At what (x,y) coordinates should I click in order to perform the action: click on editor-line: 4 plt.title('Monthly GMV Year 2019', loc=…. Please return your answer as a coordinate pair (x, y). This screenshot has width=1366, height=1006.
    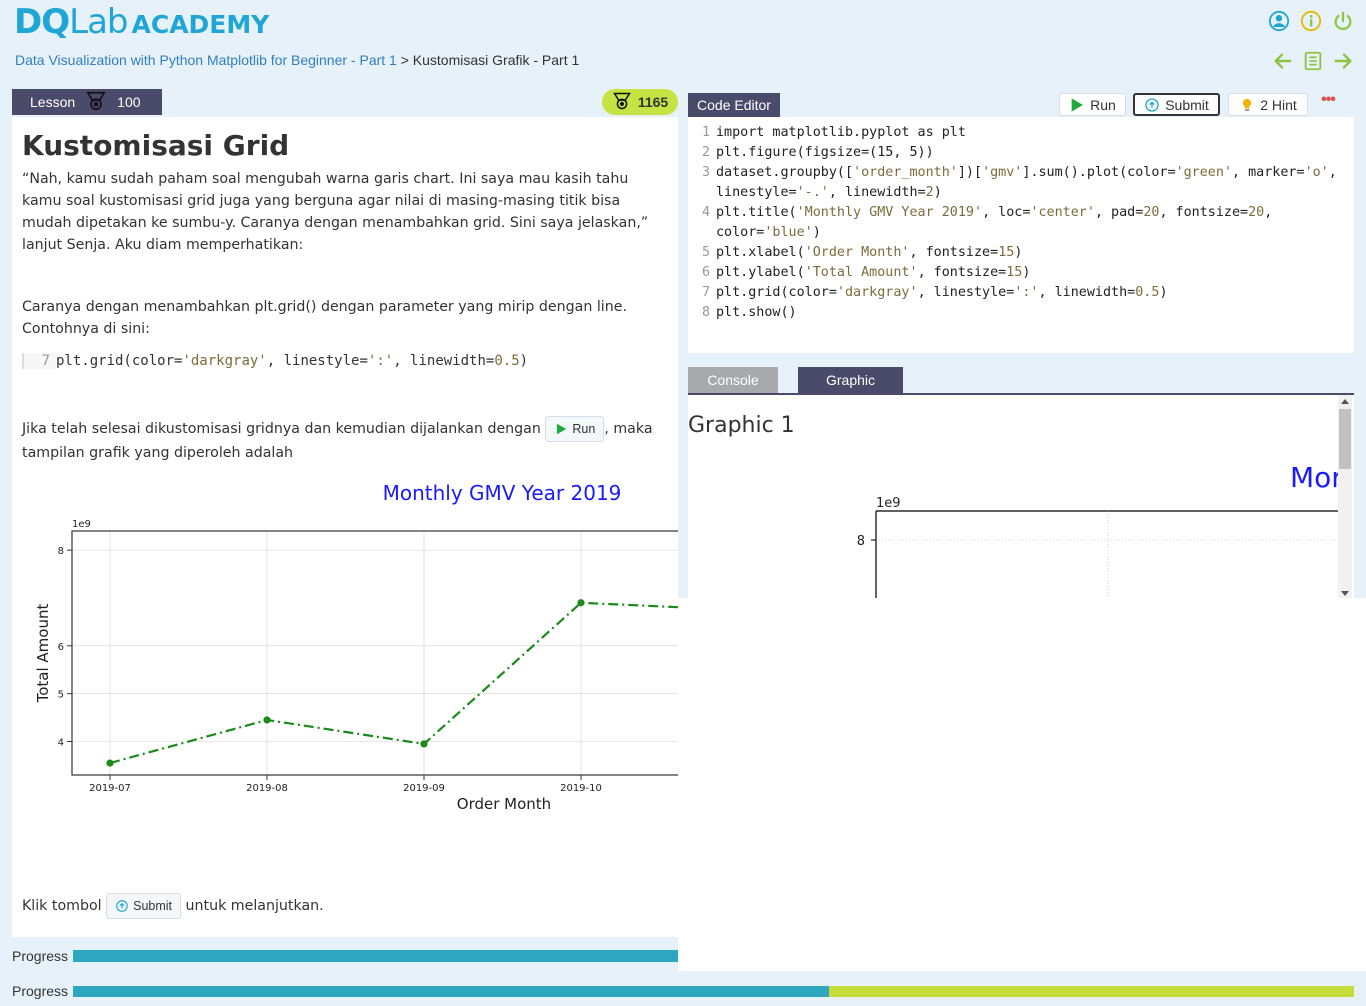
    Looking at the image, I should click on (1021, 223).